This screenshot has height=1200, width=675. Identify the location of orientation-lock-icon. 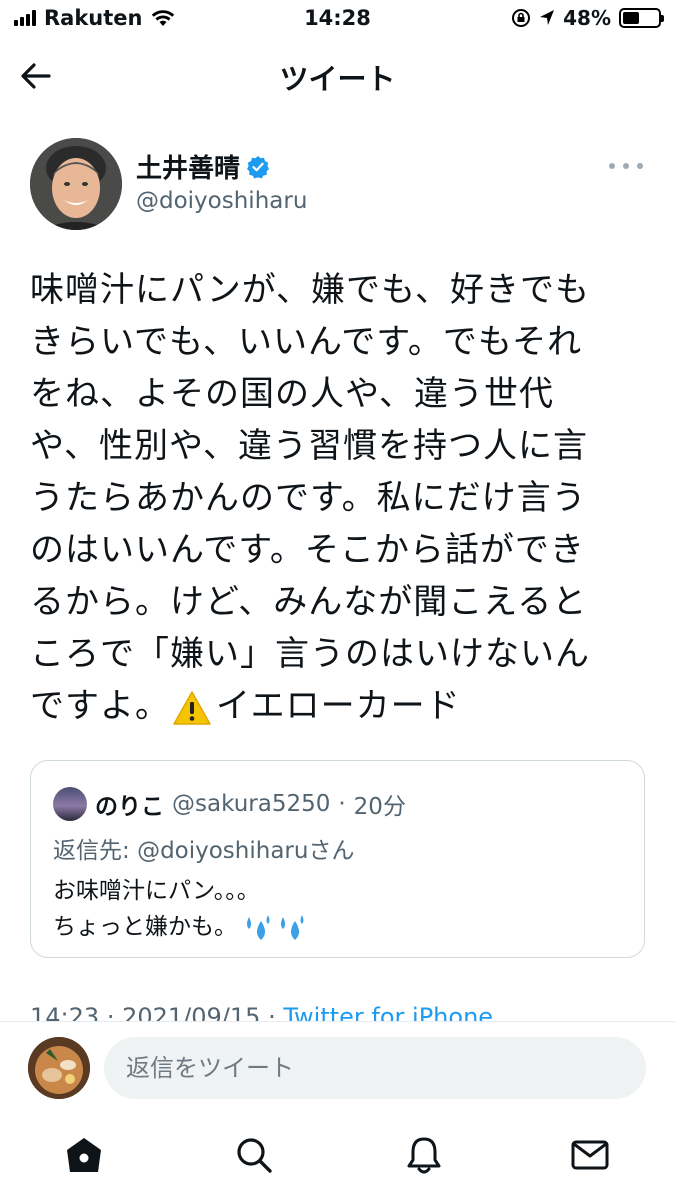
(521, 18).